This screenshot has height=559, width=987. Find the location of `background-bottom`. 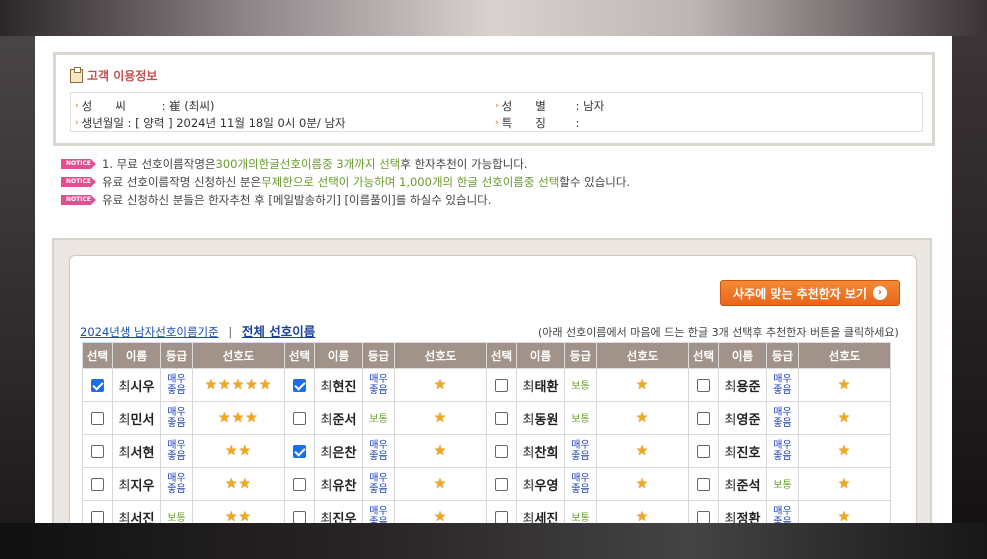

background-bottom is located at coordinates (493, 541).